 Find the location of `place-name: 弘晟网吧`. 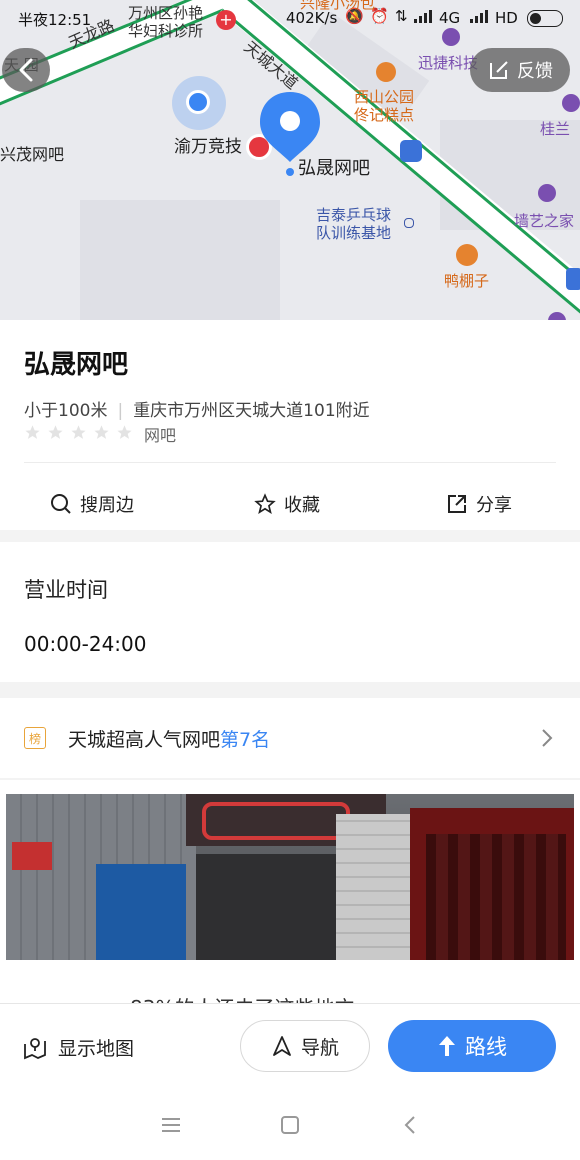

place-name: 弘晟网吧 is located at coordinates (76, 365).